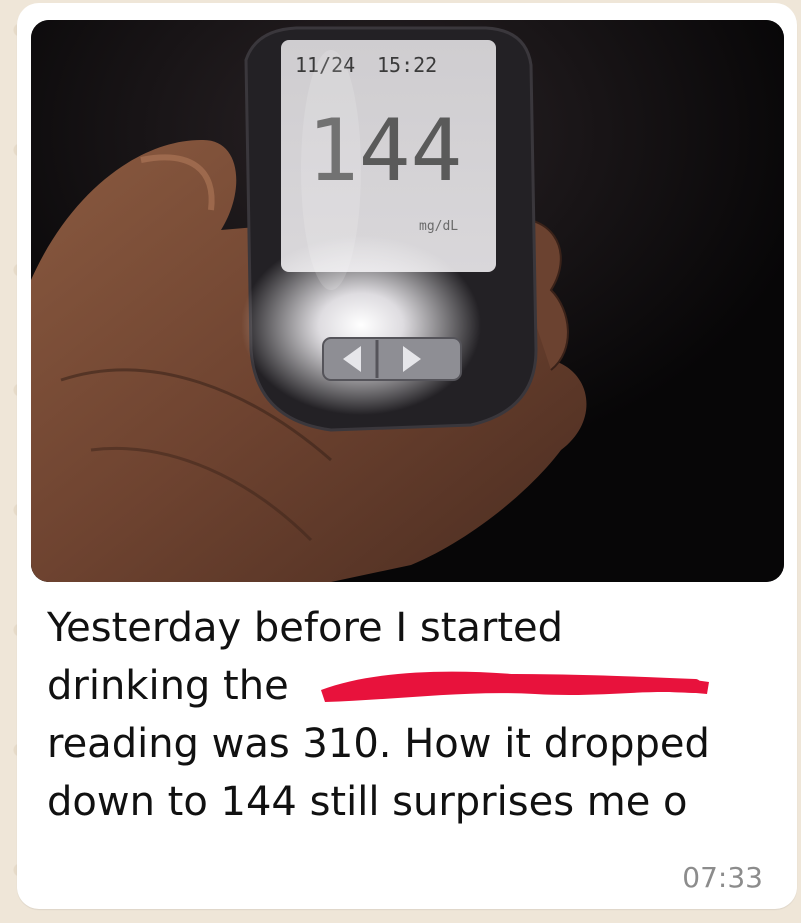  What do you see at coordinates (378, 744) in the screenshot?
I see `message-line: reading was 310. How it dropped` at bounding box center [378, 744].